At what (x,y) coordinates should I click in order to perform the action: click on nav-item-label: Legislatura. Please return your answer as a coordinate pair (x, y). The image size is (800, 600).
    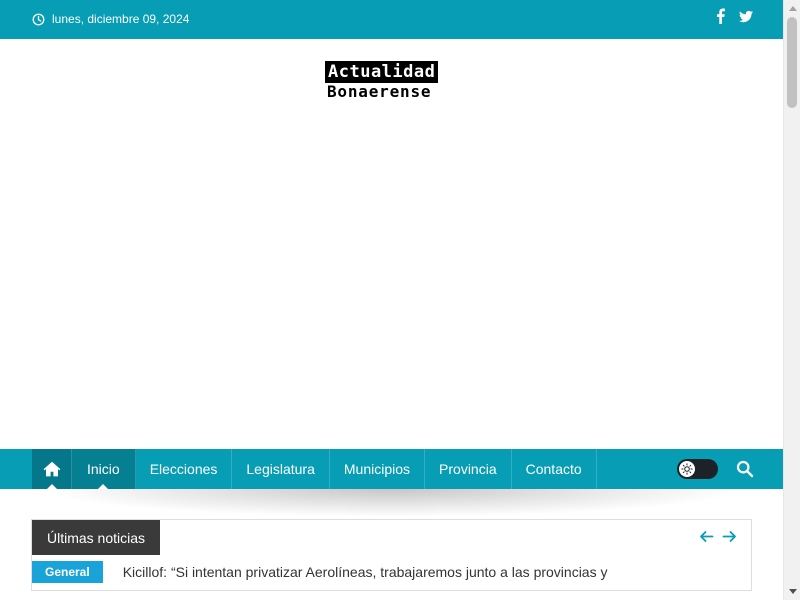
    Looking at the image, I should click on (280, 469).